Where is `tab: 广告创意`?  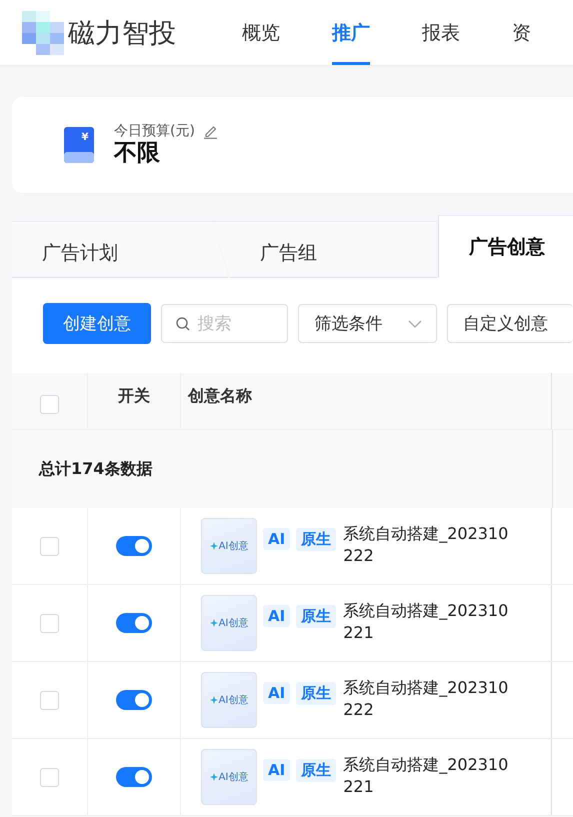 tab: 广告创意 is located at coordinates (505, 246).